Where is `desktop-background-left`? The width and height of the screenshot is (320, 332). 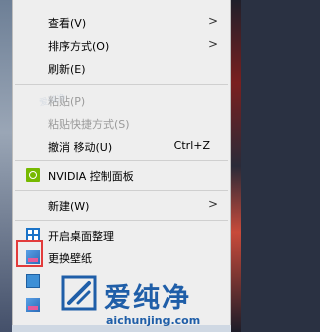 desktop-background-left is located at coordinates (6, 166).